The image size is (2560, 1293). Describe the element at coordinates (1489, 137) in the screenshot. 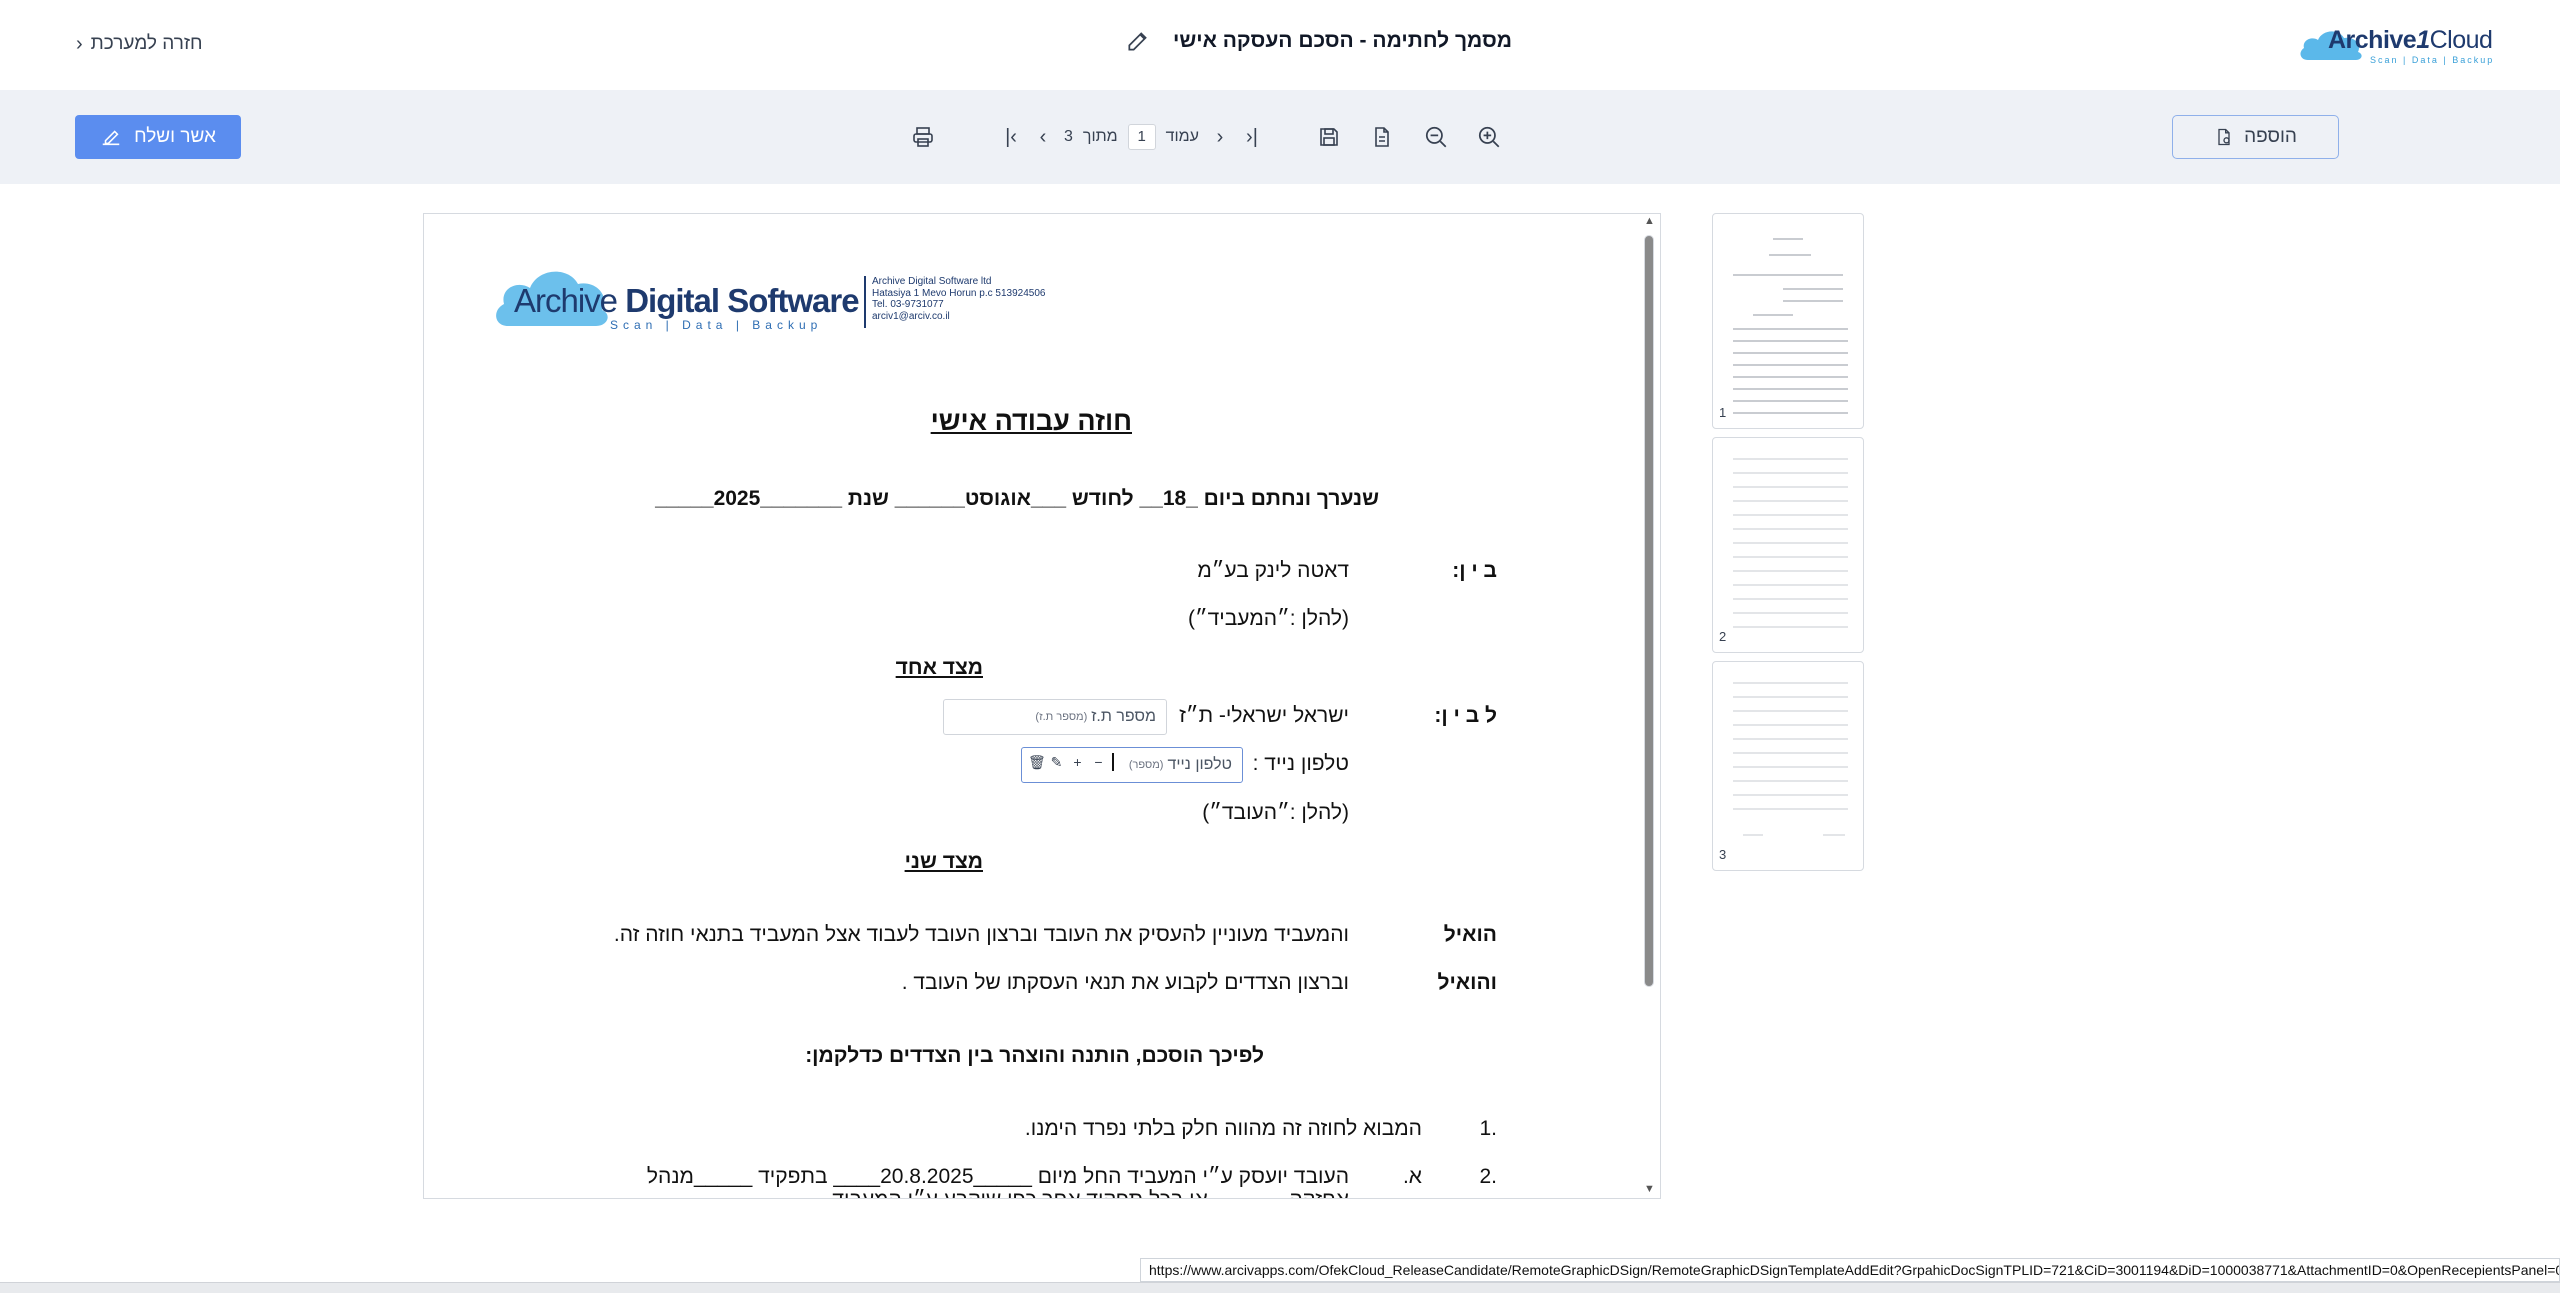

I see `zoom-in-icon` at that location.